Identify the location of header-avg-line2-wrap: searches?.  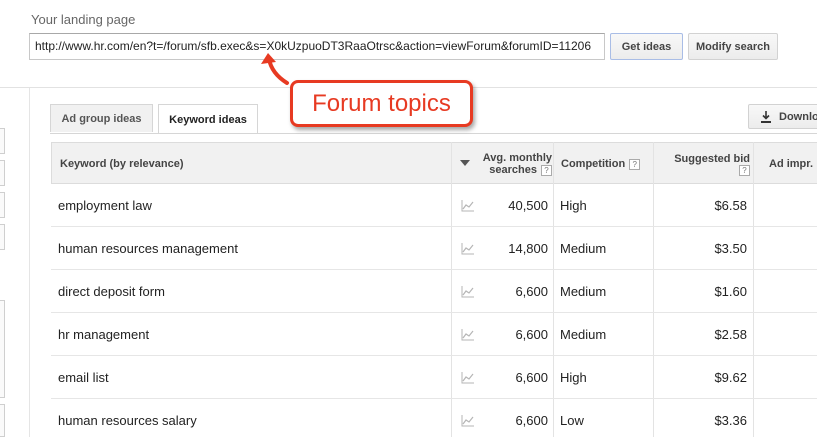
(520, 170).